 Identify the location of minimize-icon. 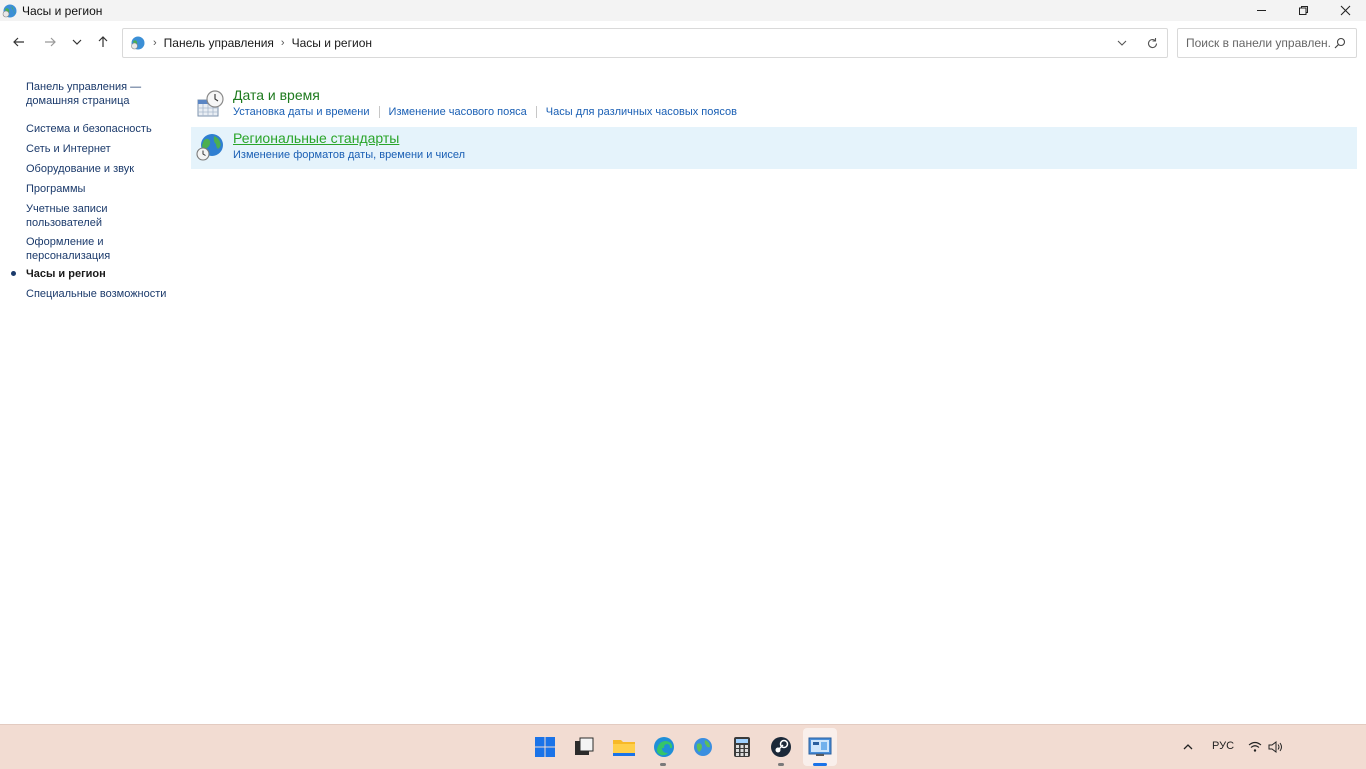
(1261, 10).